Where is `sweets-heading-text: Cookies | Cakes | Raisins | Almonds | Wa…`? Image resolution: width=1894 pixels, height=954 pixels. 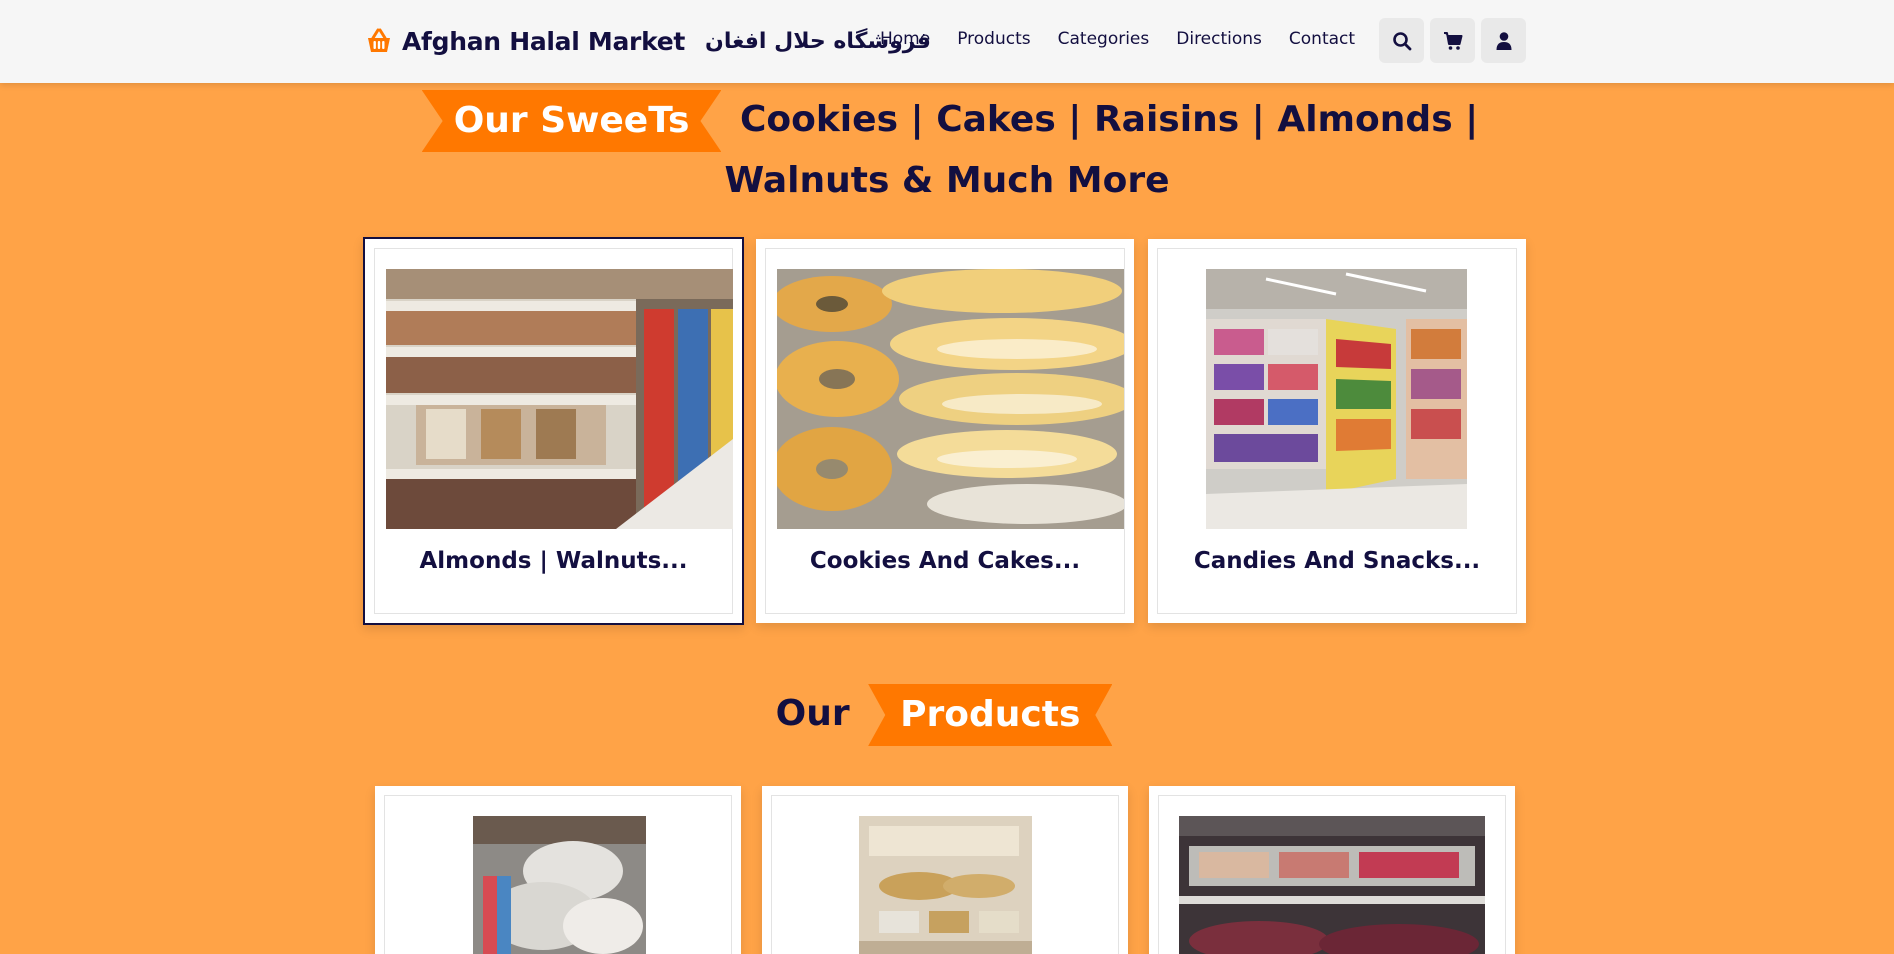
sweets-heading-text: Cookies | Cakes | Raisins | Almonds | Wa… is located at coordinates (1101, 150).